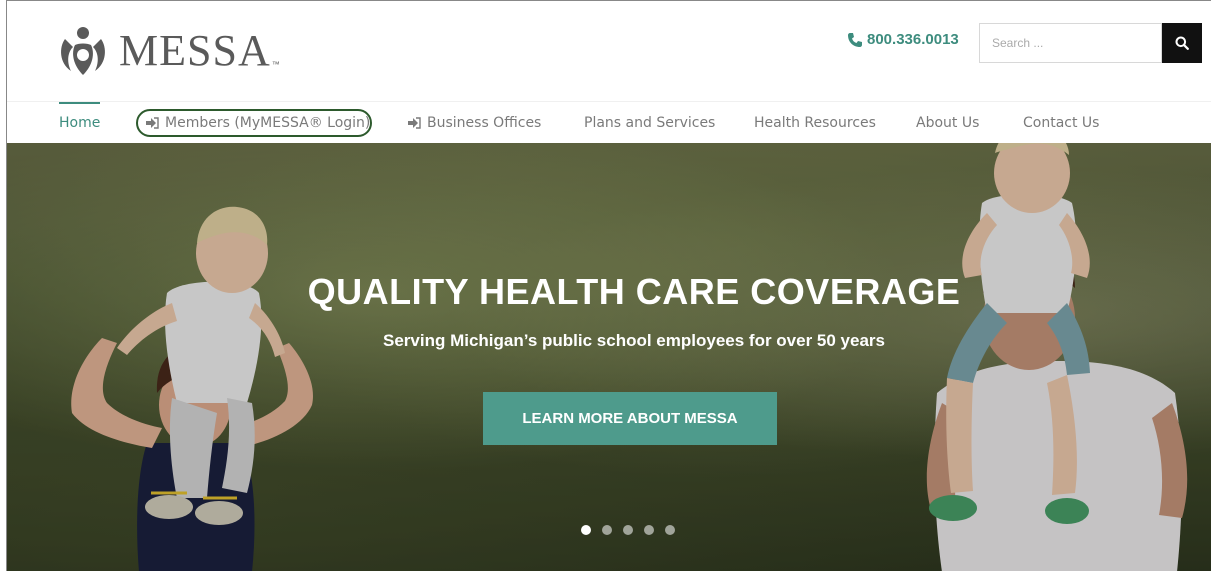 The width and height of the screenshot is (1211, 571). I want to click on search-button, so click(1182, 43).